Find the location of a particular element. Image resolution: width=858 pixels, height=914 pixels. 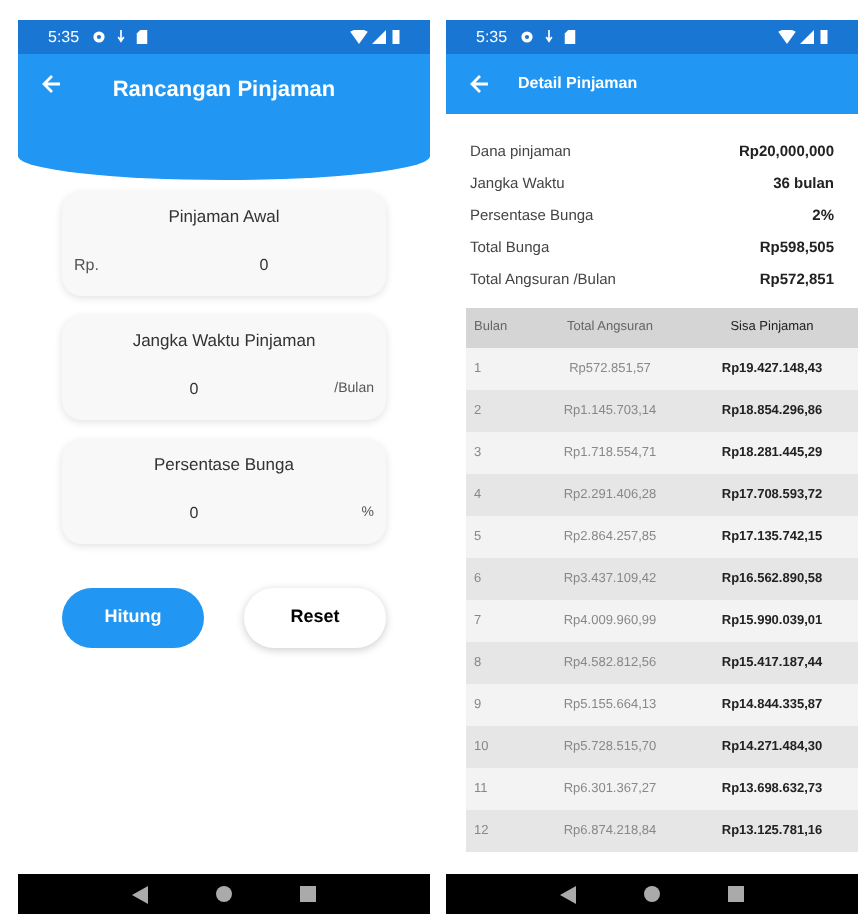

input-card: Pinjaman Awal Rp. 0 is located at coordinates (224, 244).